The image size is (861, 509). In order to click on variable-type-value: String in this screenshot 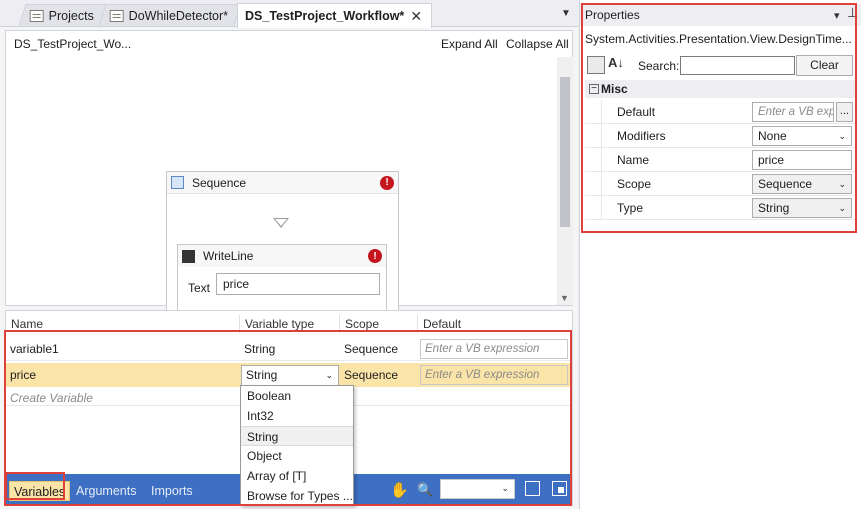, I will do `click(262, 375)`.